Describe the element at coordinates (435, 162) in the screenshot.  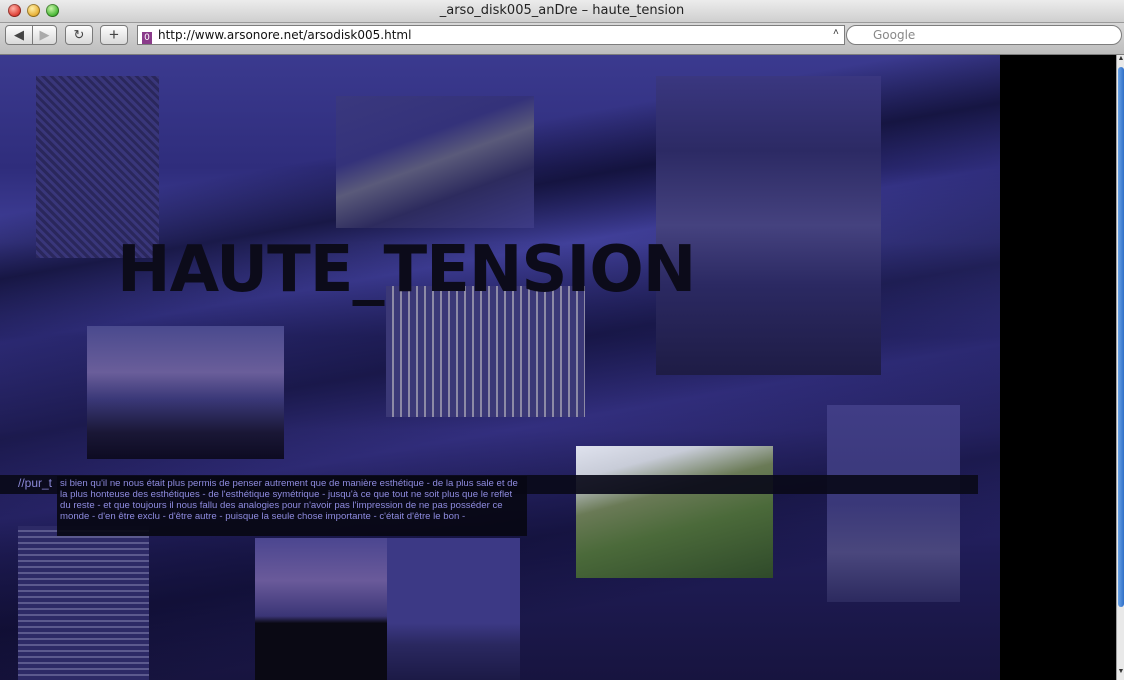
I see `photo-road` at that location.